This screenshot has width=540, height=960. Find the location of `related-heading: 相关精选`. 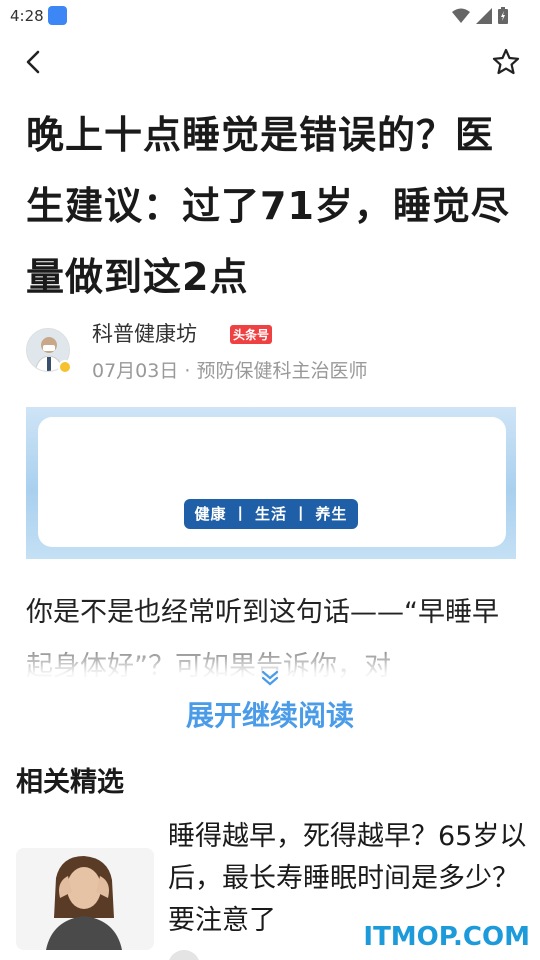

related-heading: 相关精选 is located at coordinates (70, 782).